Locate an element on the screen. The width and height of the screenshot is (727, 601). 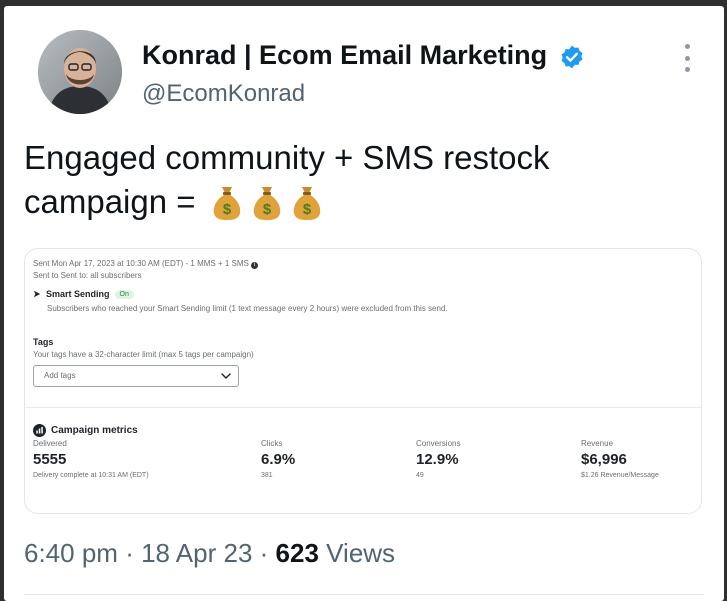
smart-sending-row: Smart Sending On is located at coordinates (83, 294).